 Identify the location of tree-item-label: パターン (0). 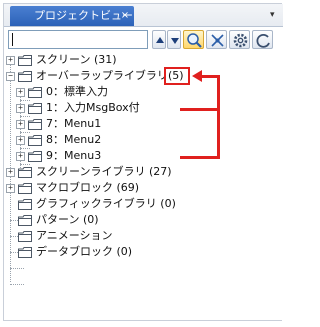
(67, 219).